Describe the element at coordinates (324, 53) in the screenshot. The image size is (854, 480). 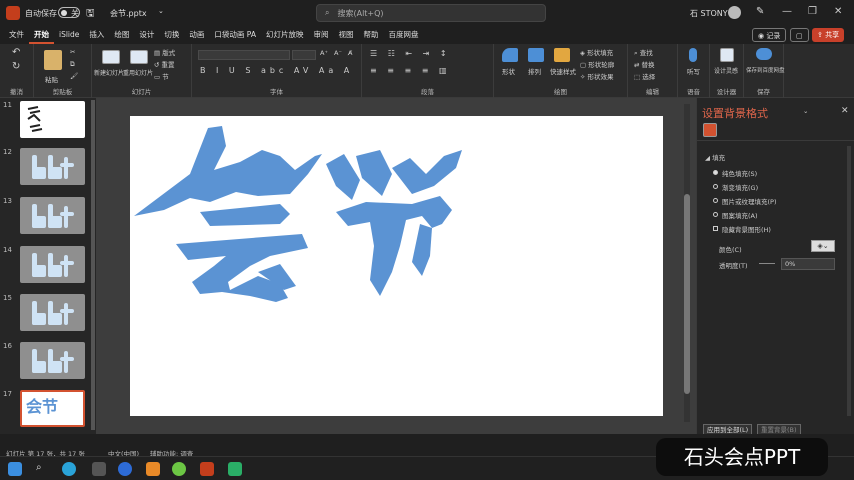
I see `grow-font-icon: A⁺` at that location.